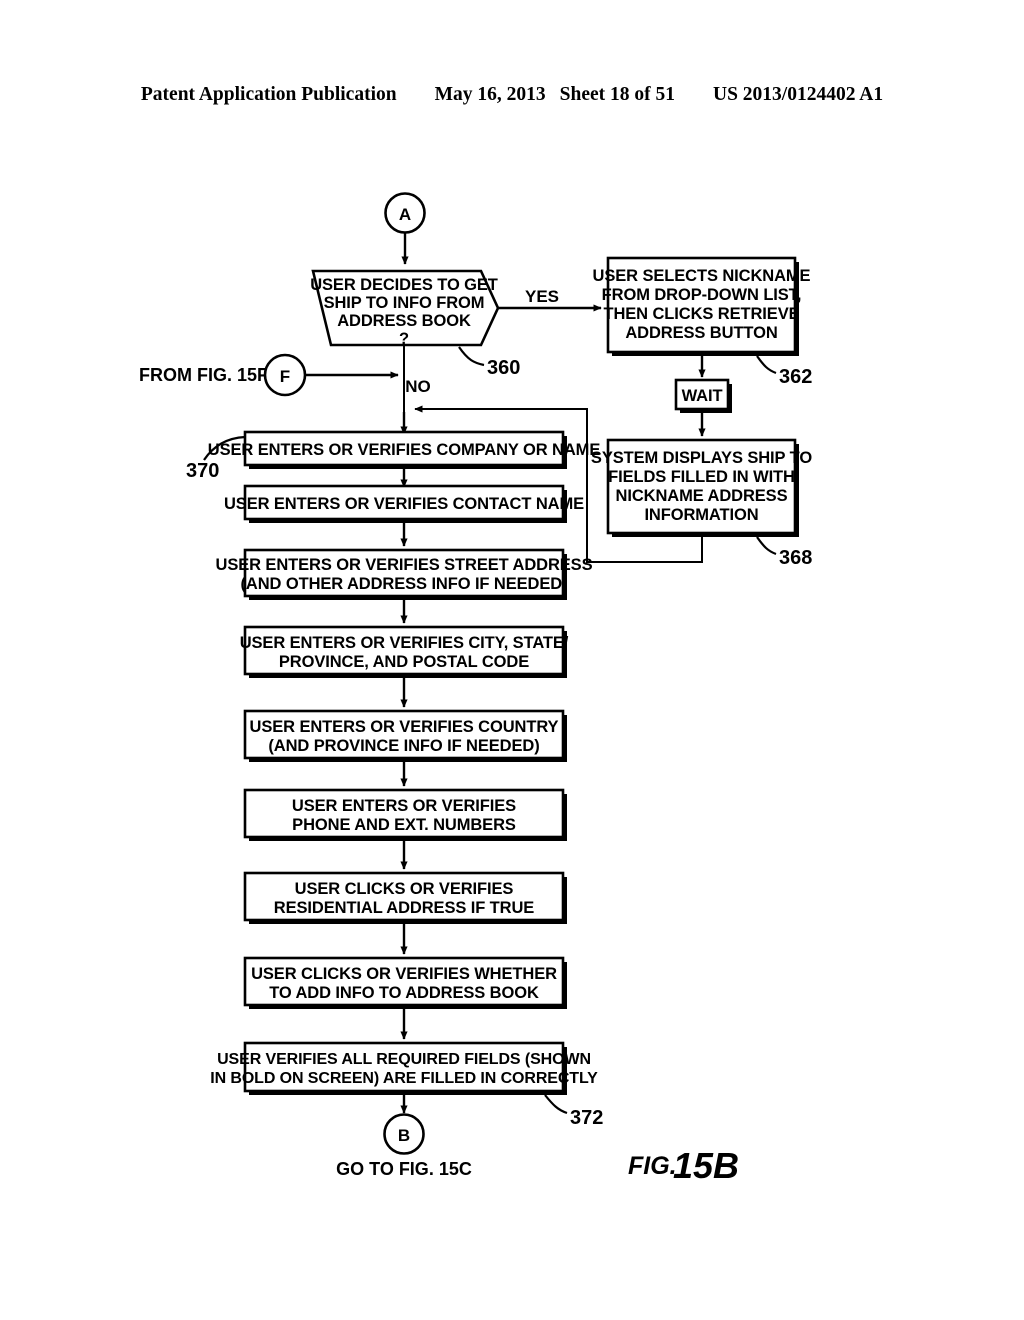 This screenshot has height=1320, width=1024. I want to click on ref-372-leader, so click(556, 1104).